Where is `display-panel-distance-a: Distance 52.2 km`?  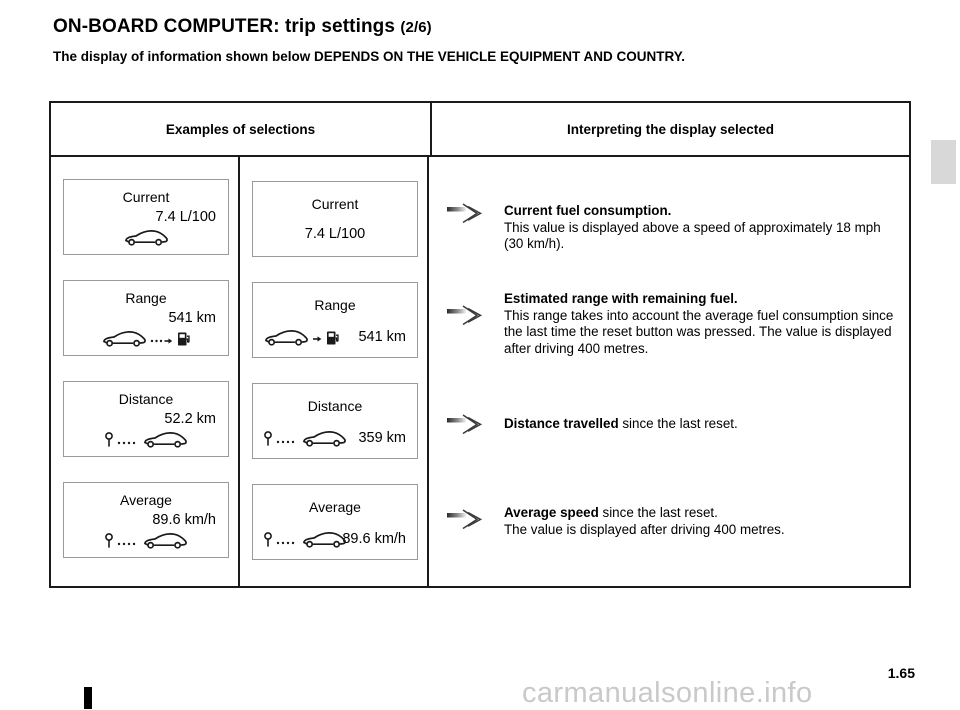 display-panel-distance-a: Distance 52.2 km is located at coordinates (146, 419).